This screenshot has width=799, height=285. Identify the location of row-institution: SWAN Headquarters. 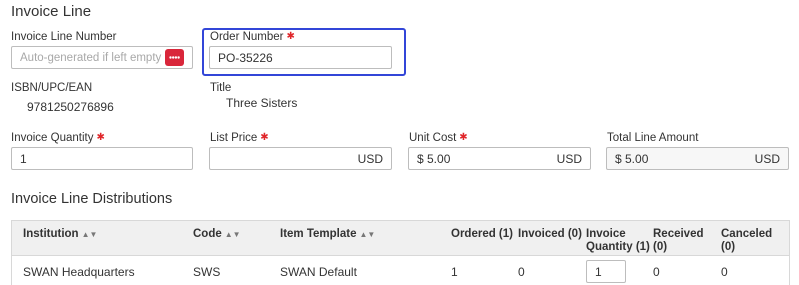
(79, 272).